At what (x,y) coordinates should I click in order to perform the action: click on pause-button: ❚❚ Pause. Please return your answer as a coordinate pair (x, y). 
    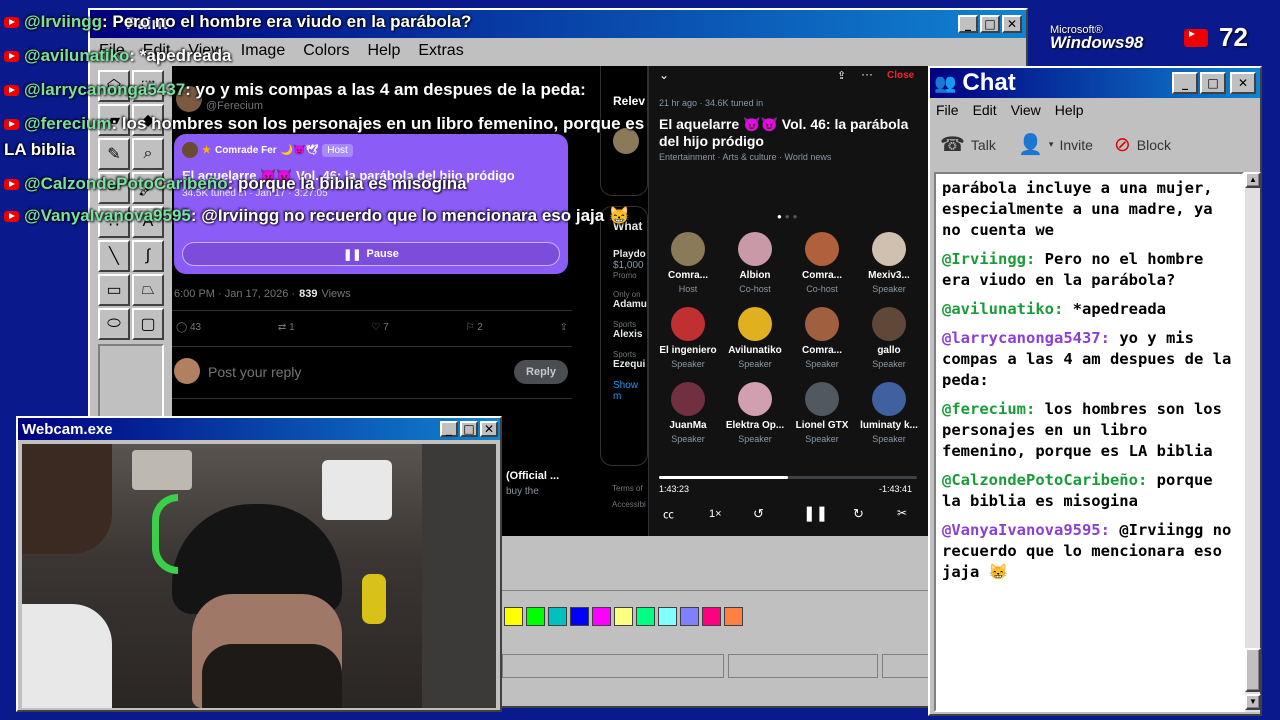
    Looking at the image, I should click on (371, 254).